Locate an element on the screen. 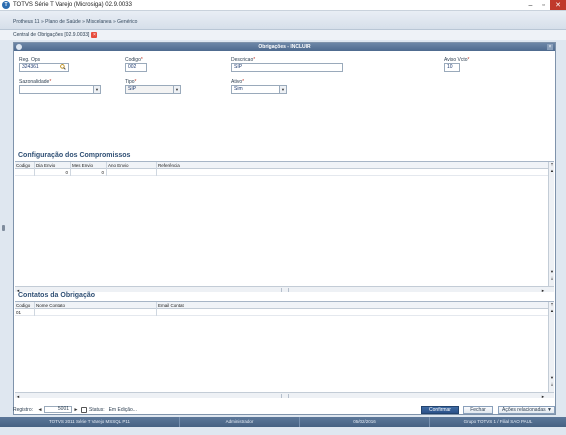  acoes-relacionadas-button: Ações relacionadas ▼ is located at coordinates (526, 410).